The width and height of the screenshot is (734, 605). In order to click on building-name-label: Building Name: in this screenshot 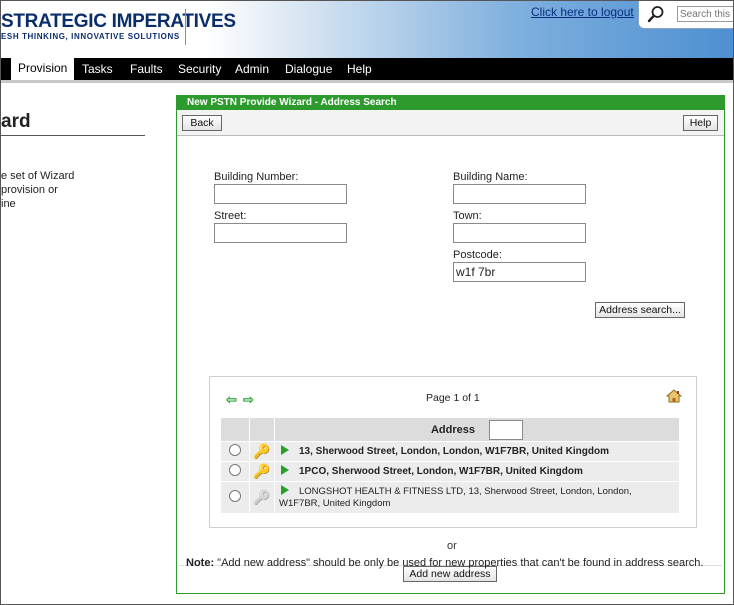, I will do `click(490, 177)`.